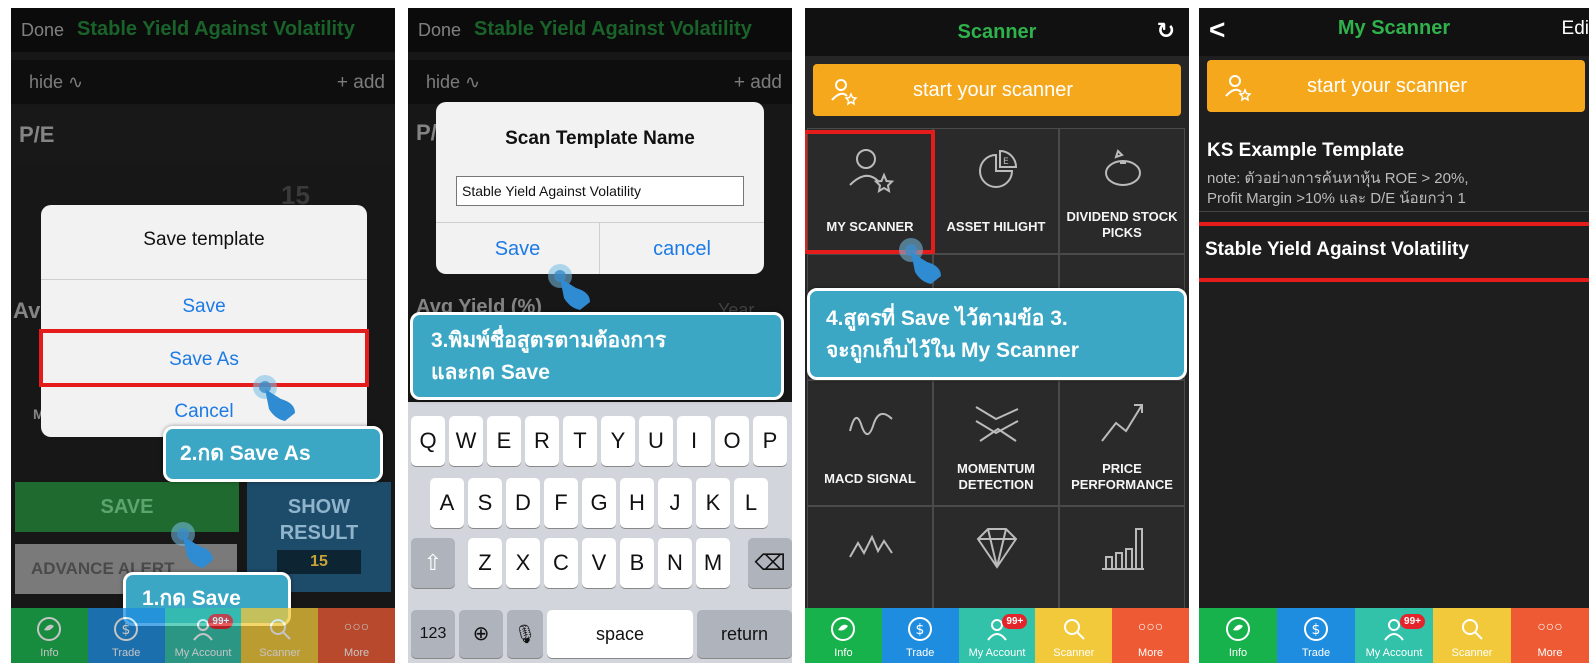 The image size is (1589, 669). Describe the element at coordinates (466, 441) in the screenshot. I see `key-w: W` at that location.